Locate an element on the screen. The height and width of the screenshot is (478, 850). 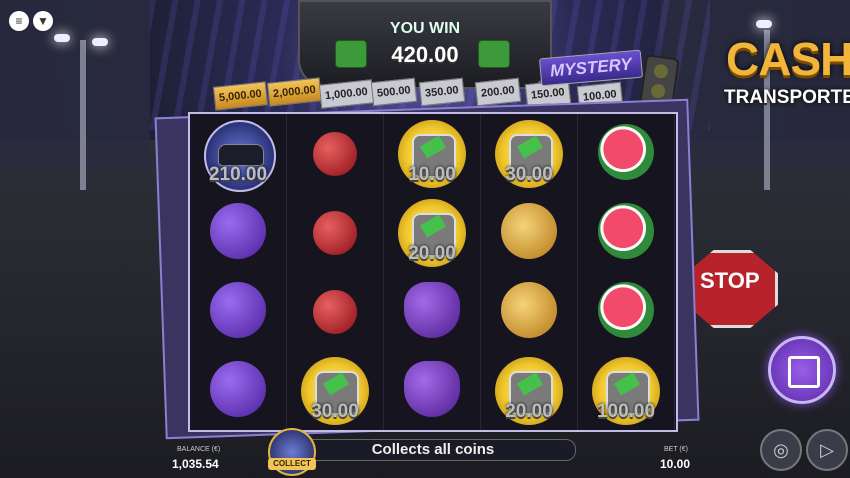
lamp-light-left is located at coordinates (62, 38).